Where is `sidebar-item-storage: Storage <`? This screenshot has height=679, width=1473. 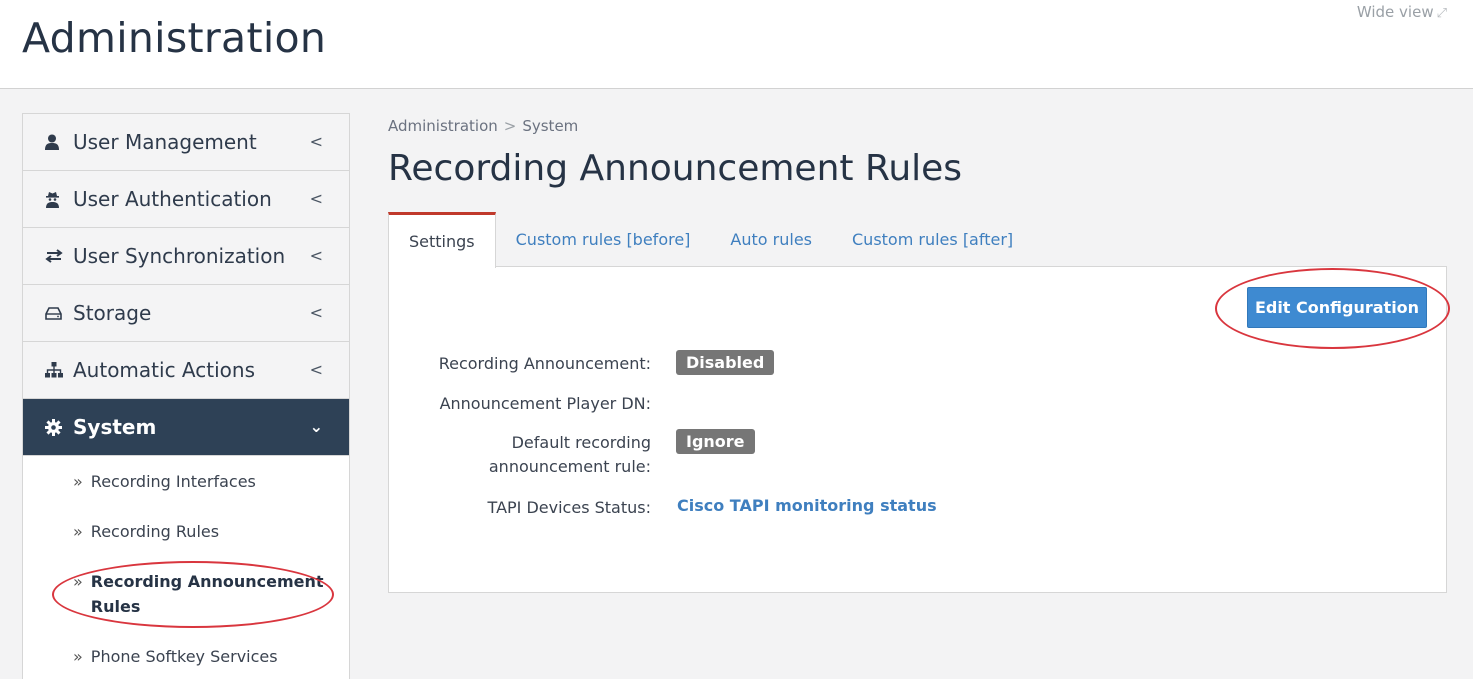 sidebar-item-storage: Storage < is located at coordinates (186, 313).